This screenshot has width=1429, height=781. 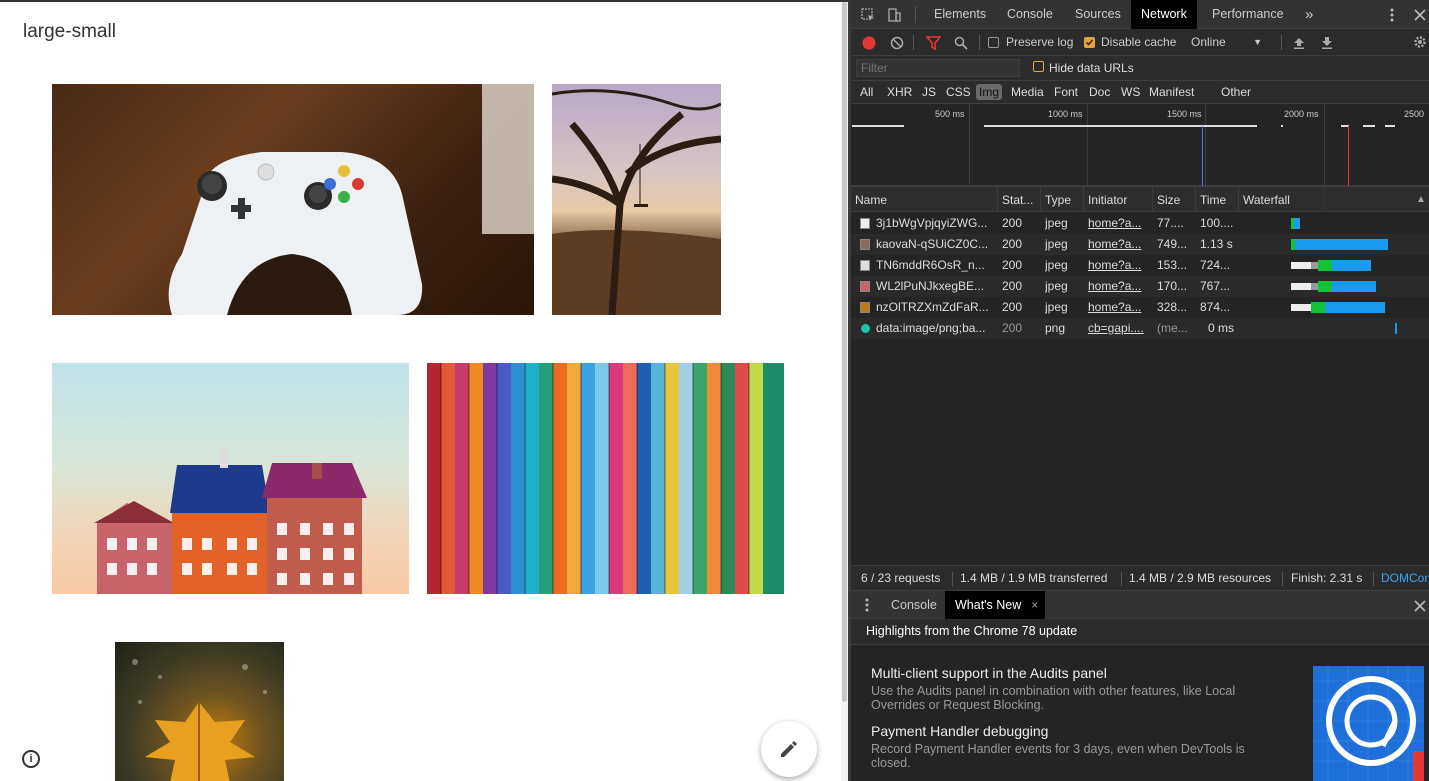 I want to click on houses-photo, so click(x=230, y=478).